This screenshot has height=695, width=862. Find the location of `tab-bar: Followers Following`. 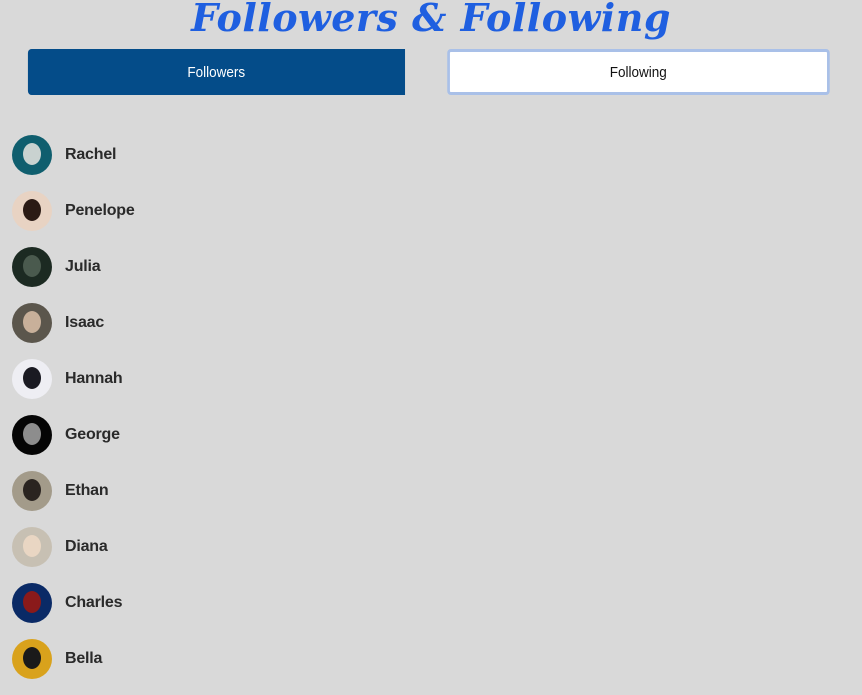

tab-bar: Followers Following is located at coordinates (428, 72).